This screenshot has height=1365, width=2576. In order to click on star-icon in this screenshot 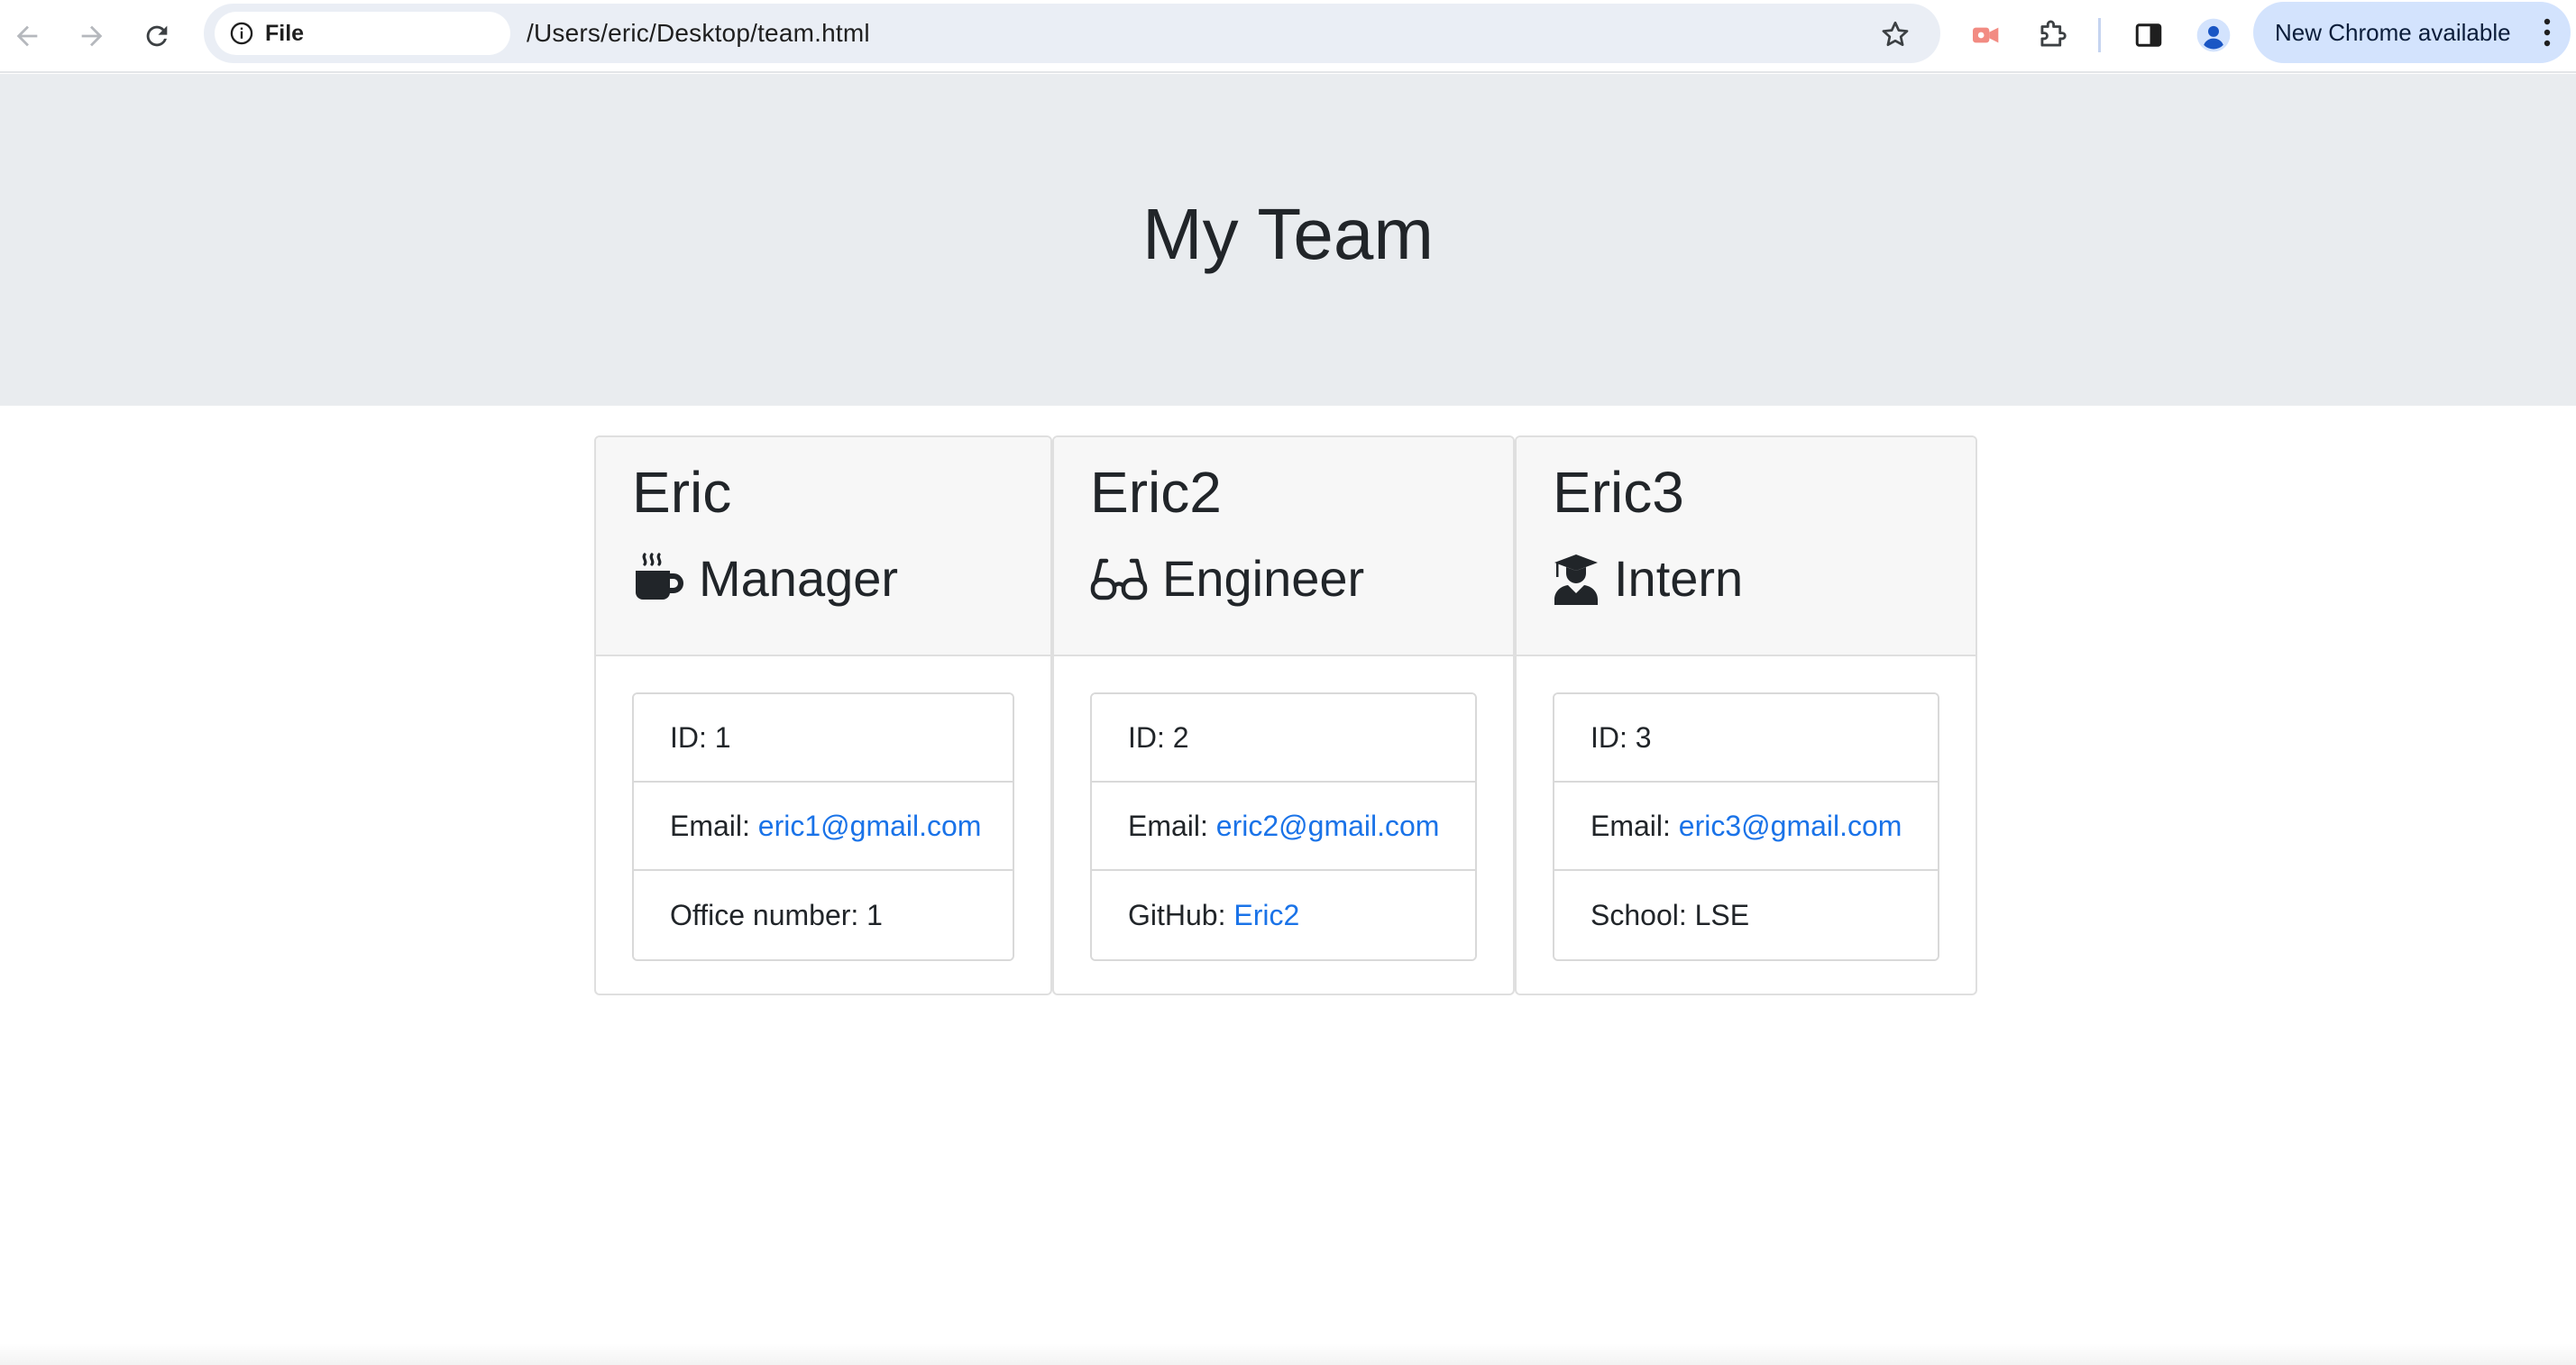, I will do `click(1895, 34)`.